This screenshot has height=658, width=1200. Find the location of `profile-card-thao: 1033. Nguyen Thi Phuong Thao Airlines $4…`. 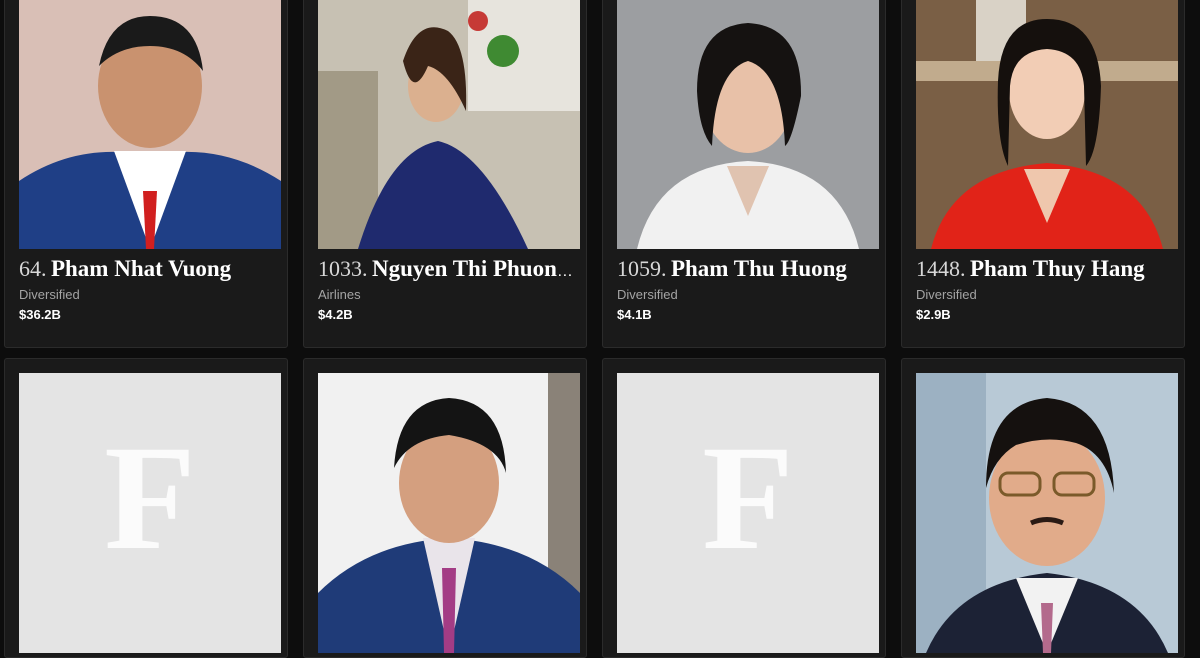

profile-card-thao: 1033. Nguyen Thi Phuong Thao Airlines $4… is located at coordinates (445, 174).